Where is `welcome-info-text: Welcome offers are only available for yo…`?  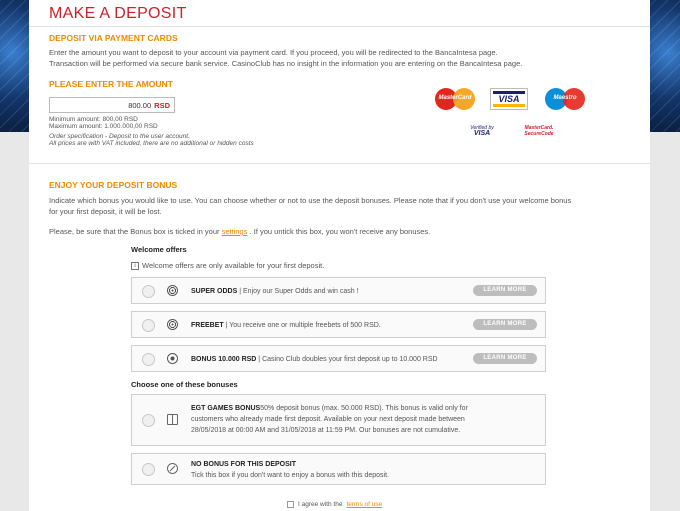
welcome-info-text: Welcome offers are only available for yo… is located at coordinates (233, 265).